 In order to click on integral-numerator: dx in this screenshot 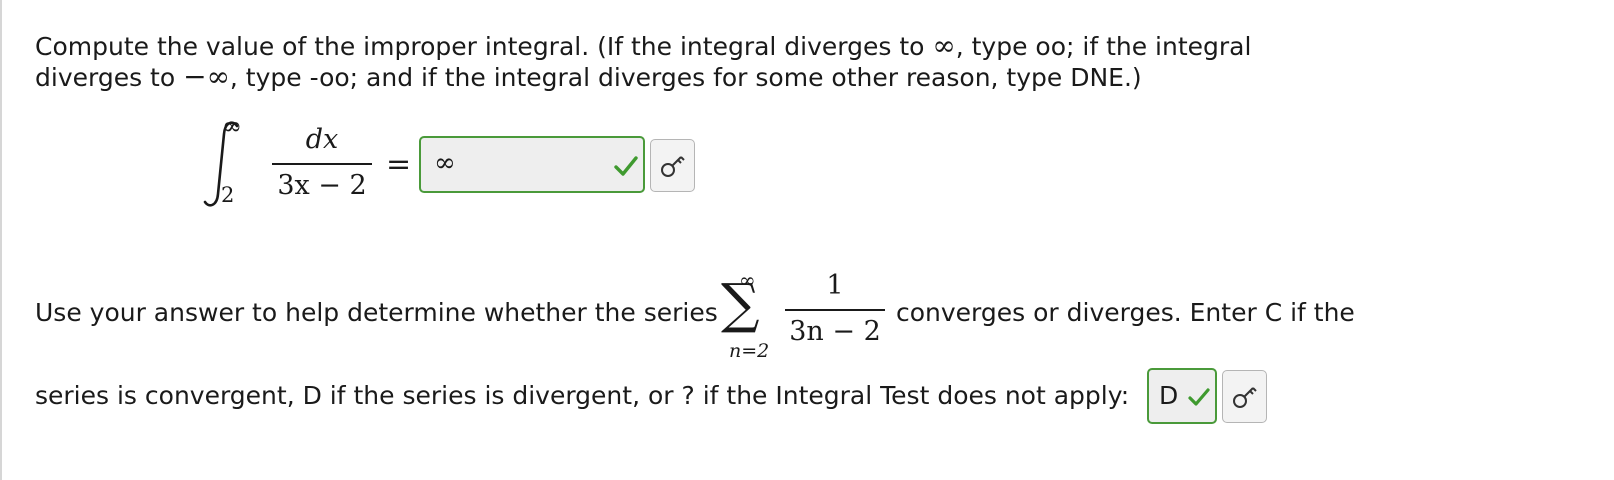, I will do `click(322, 139)`.